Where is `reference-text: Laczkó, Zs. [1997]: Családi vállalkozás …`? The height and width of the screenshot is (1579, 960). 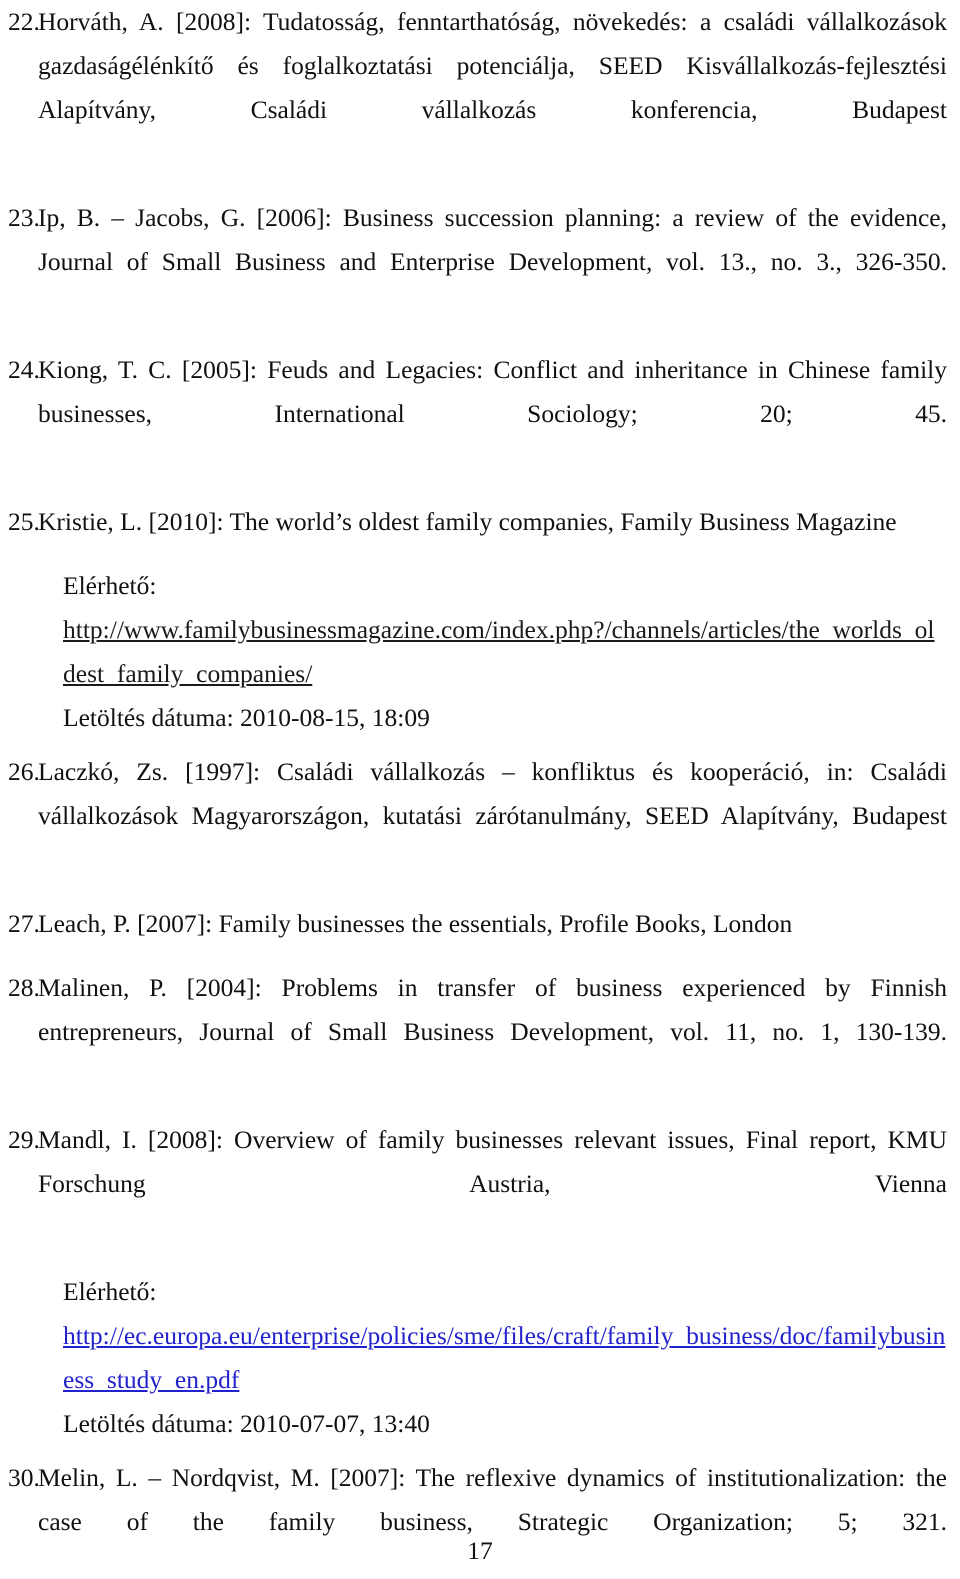 reference-text: Laczkó, Zs. [1997]: Családi vállalkozás … is located at coordinates (492, 793).